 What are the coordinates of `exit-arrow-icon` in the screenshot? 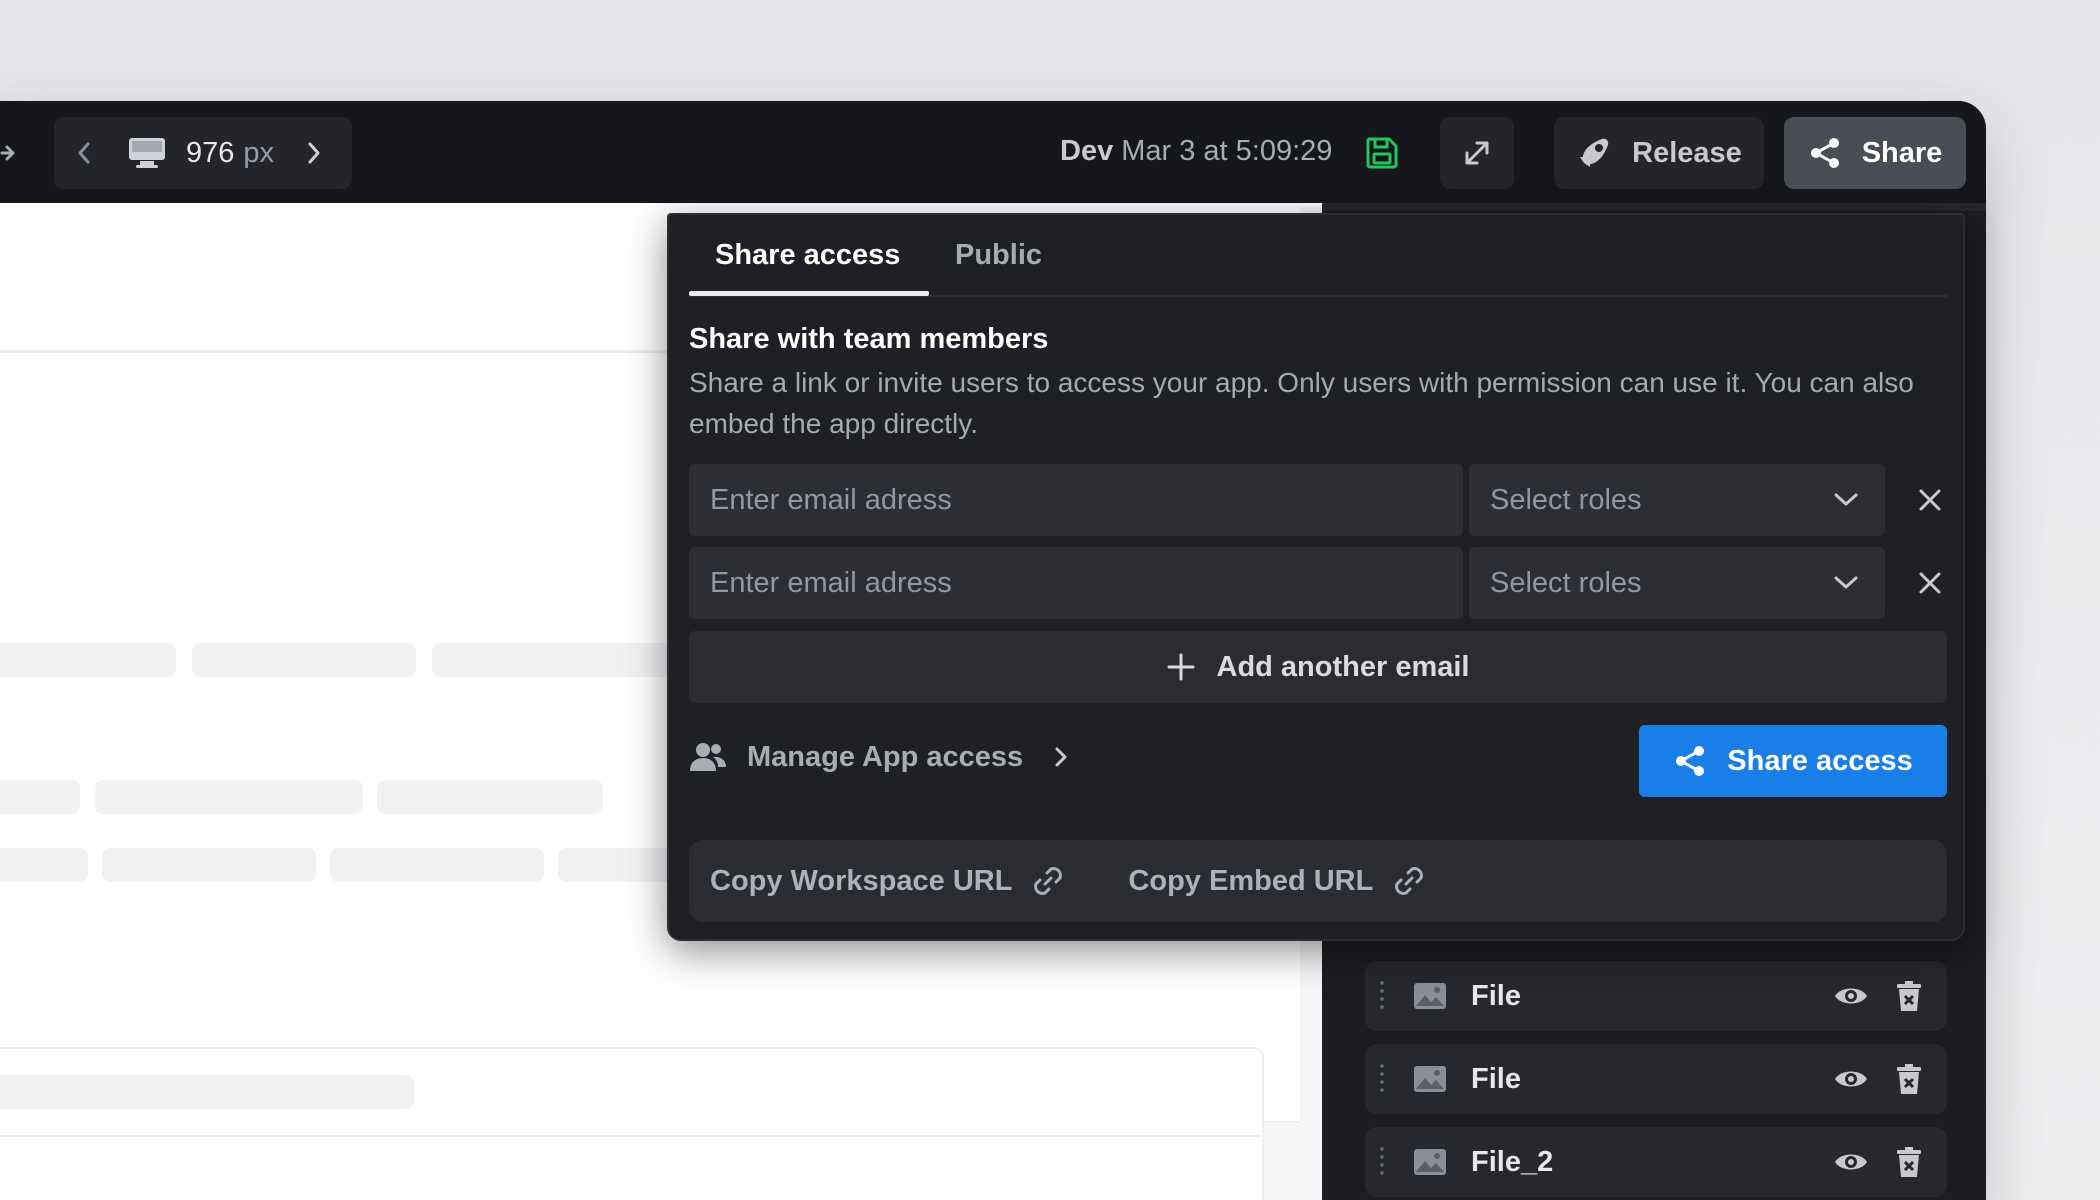 It's located at (8, 153).